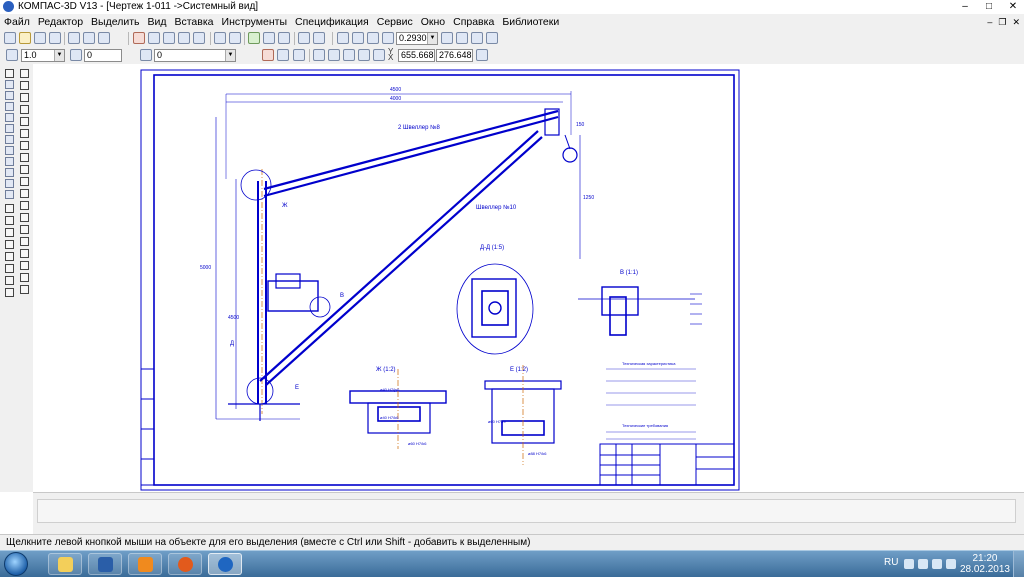 This screenshot has width=1024, height=577. What do you see at coordinates (220, 38) in the screenshot?
I see `undo-icon` at bounding box center [220, 38].